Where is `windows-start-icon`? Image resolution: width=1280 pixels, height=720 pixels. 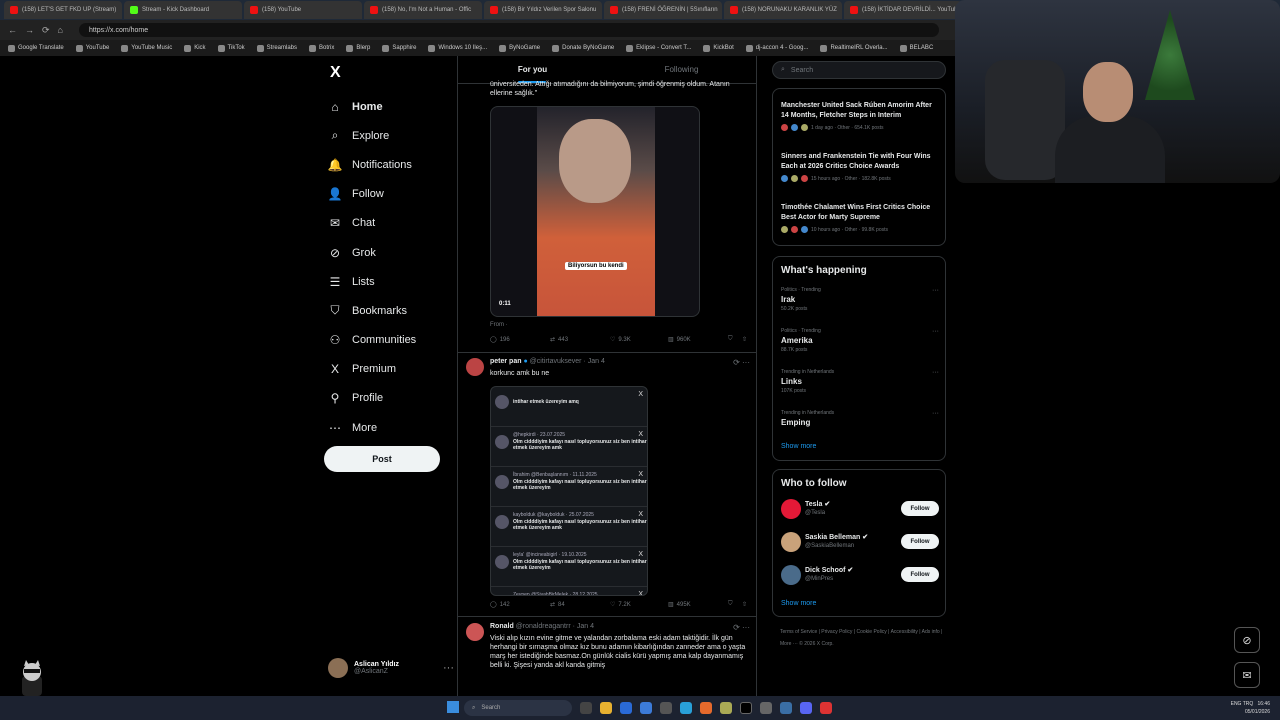
windows-start-icon is located at coordinates (453, 707).